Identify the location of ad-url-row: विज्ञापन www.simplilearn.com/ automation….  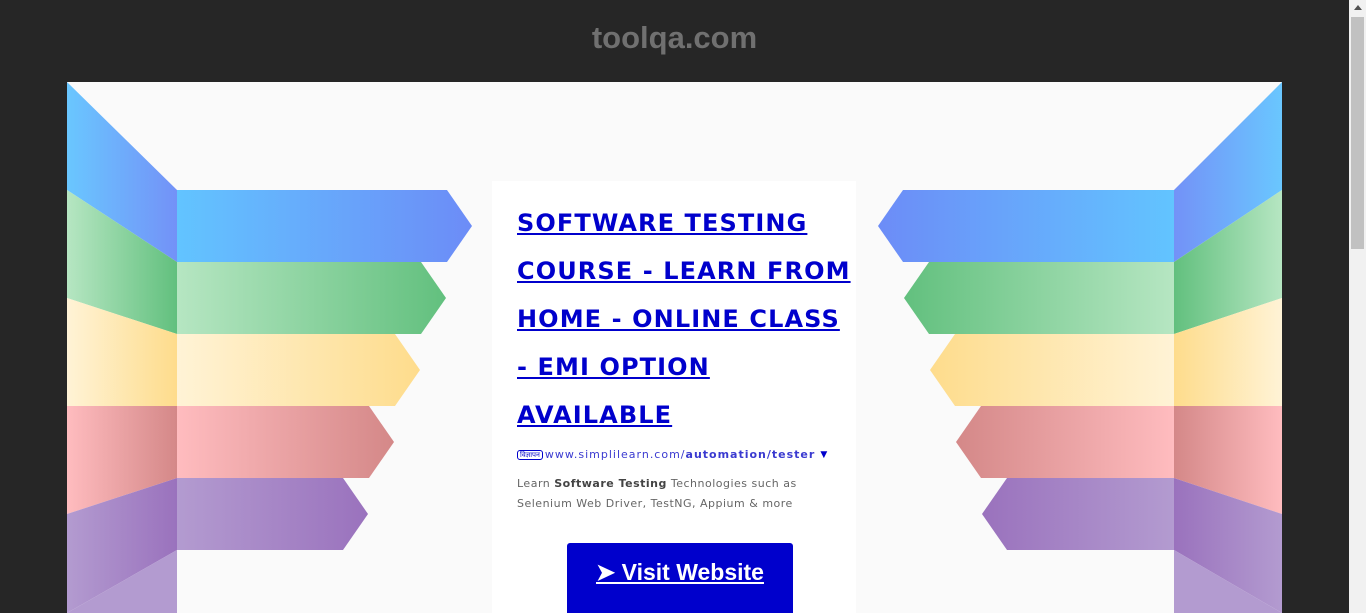
(686, 454).